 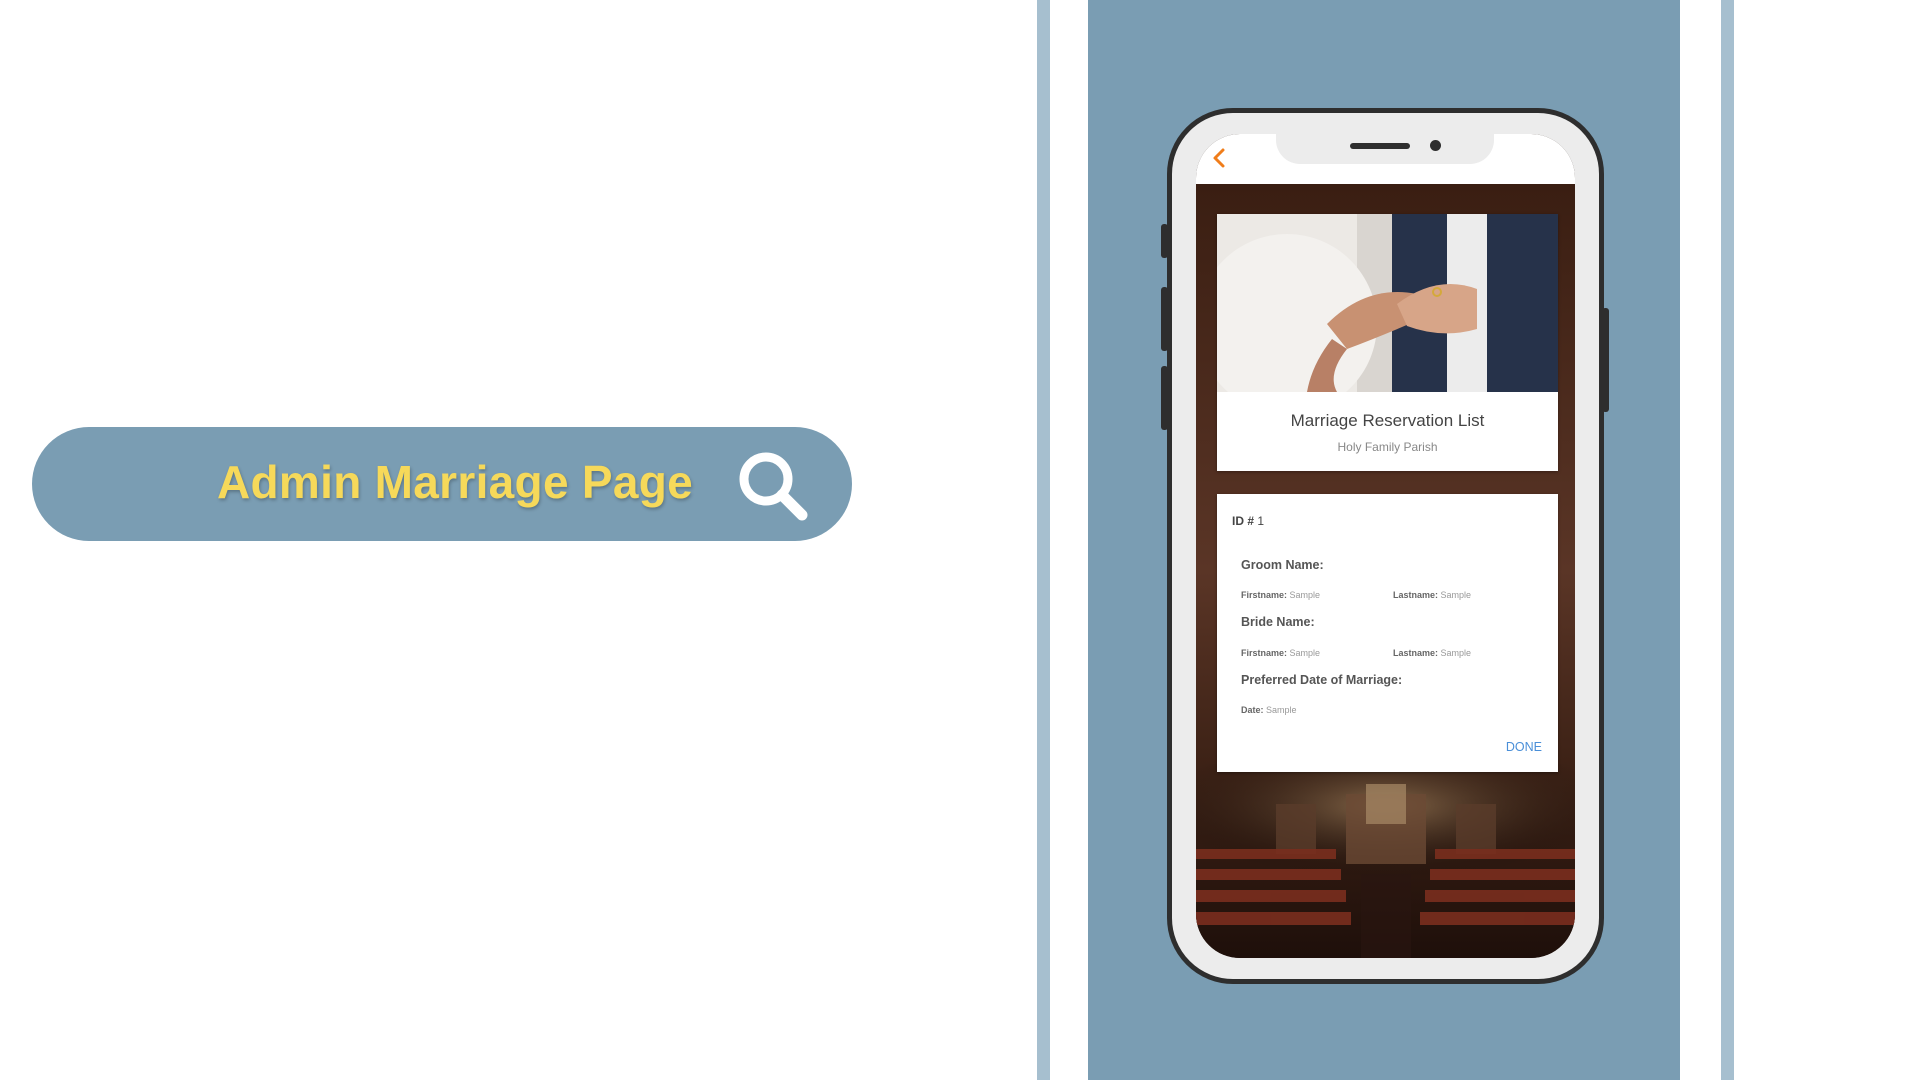 I want to click on decorative-stripe-left, so click(x=1043, y=540).